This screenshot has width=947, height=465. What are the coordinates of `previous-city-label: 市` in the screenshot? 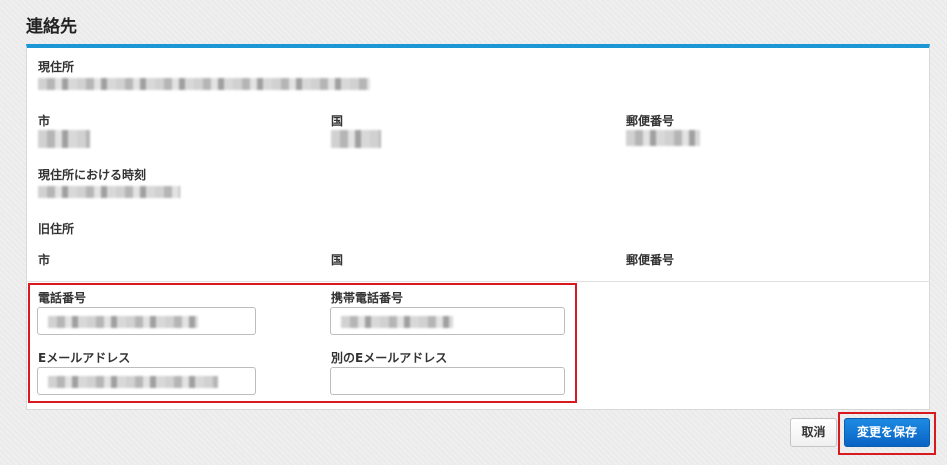 It's located at (44, 260).